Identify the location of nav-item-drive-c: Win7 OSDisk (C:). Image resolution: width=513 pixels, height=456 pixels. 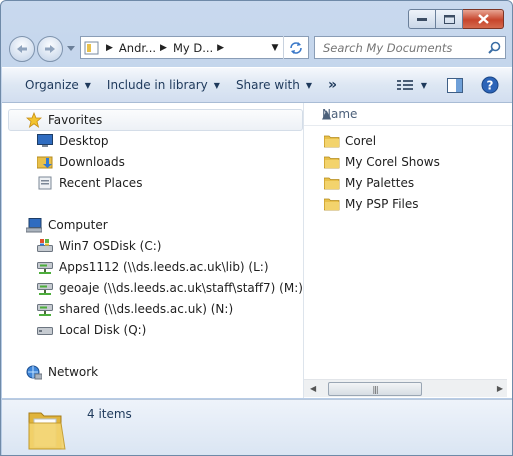
(99, 246).